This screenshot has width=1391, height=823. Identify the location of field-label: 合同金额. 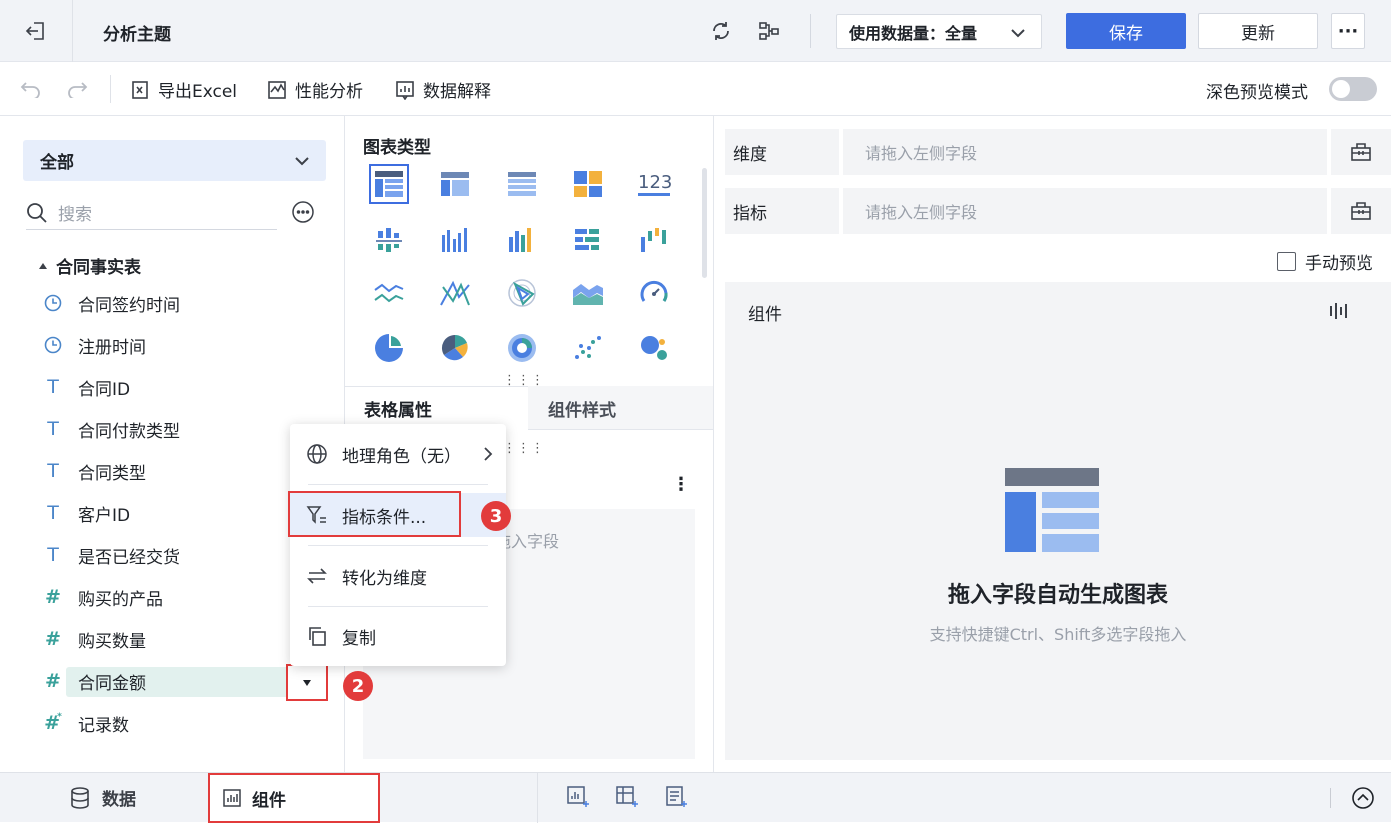
(112, 683).